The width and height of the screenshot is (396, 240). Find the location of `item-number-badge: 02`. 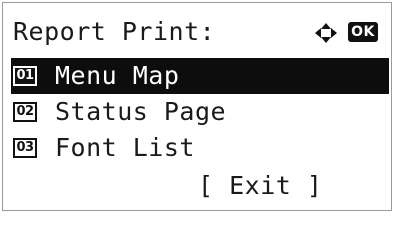

item-number-badge: 02 is located at coordinates (25, 112).